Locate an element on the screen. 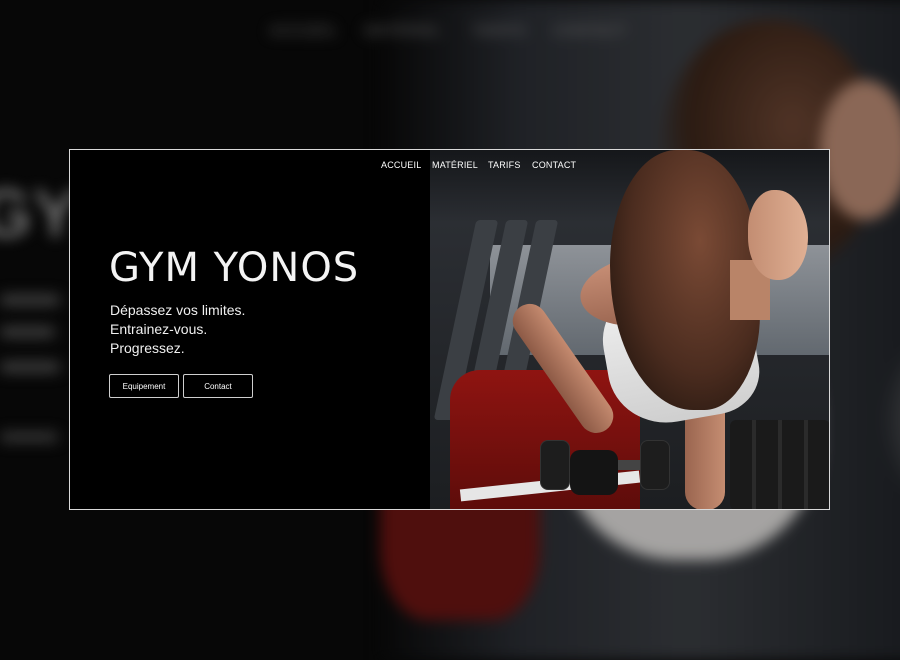 Image resolution: width=900 pixels, height=660 pixels. tagline-line-1: Dépassez vos limites. is located at coordinates (178, 310).